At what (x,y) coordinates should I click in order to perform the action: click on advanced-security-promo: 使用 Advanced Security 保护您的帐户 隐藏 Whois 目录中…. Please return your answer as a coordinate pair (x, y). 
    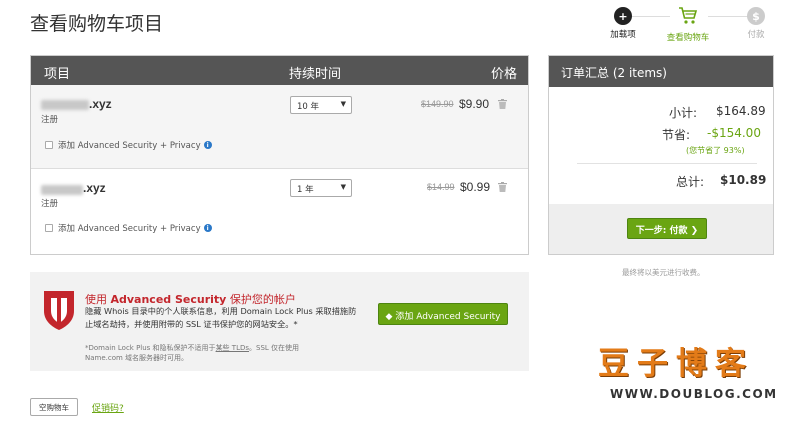
    Looking at the image, I should click on (279, 321).